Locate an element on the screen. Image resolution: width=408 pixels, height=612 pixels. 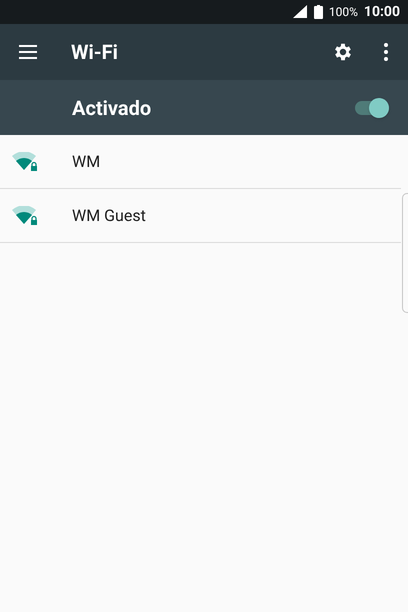
network-item: WM is located at coordinates (200, 162).